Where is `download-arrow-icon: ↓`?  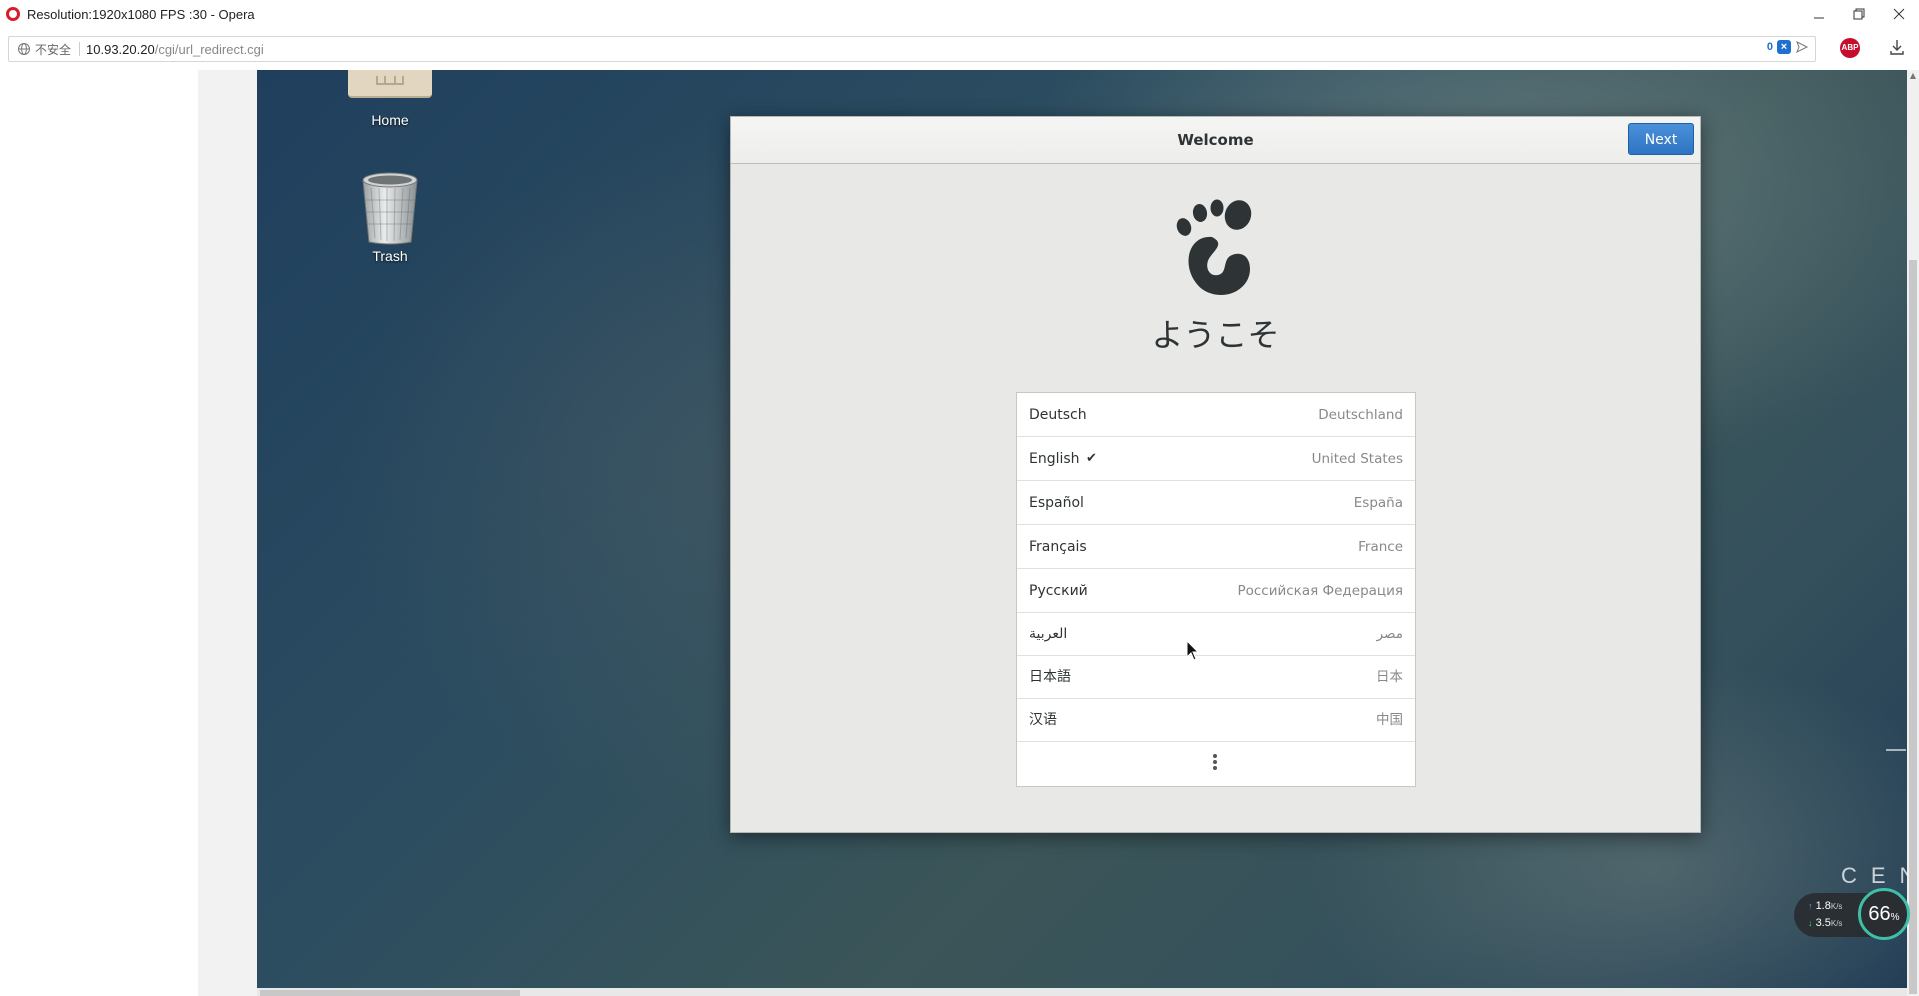 download-arrow-icon: ↓ is located at coordinates (1810, 923).